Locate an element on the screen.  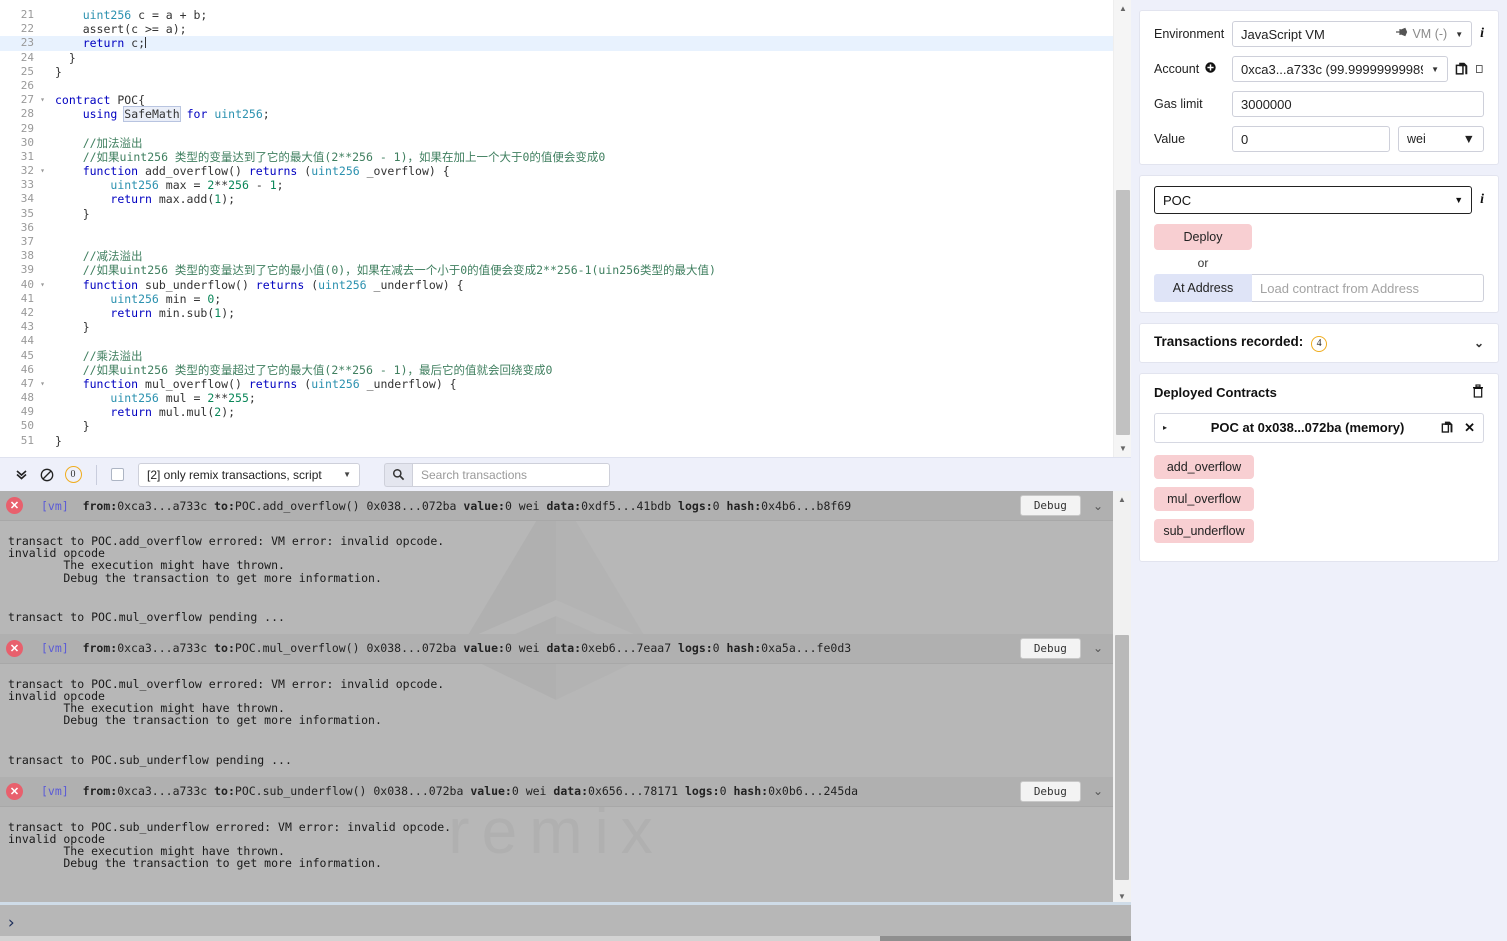
code-line: 36 is located at coordinates (556, 228).